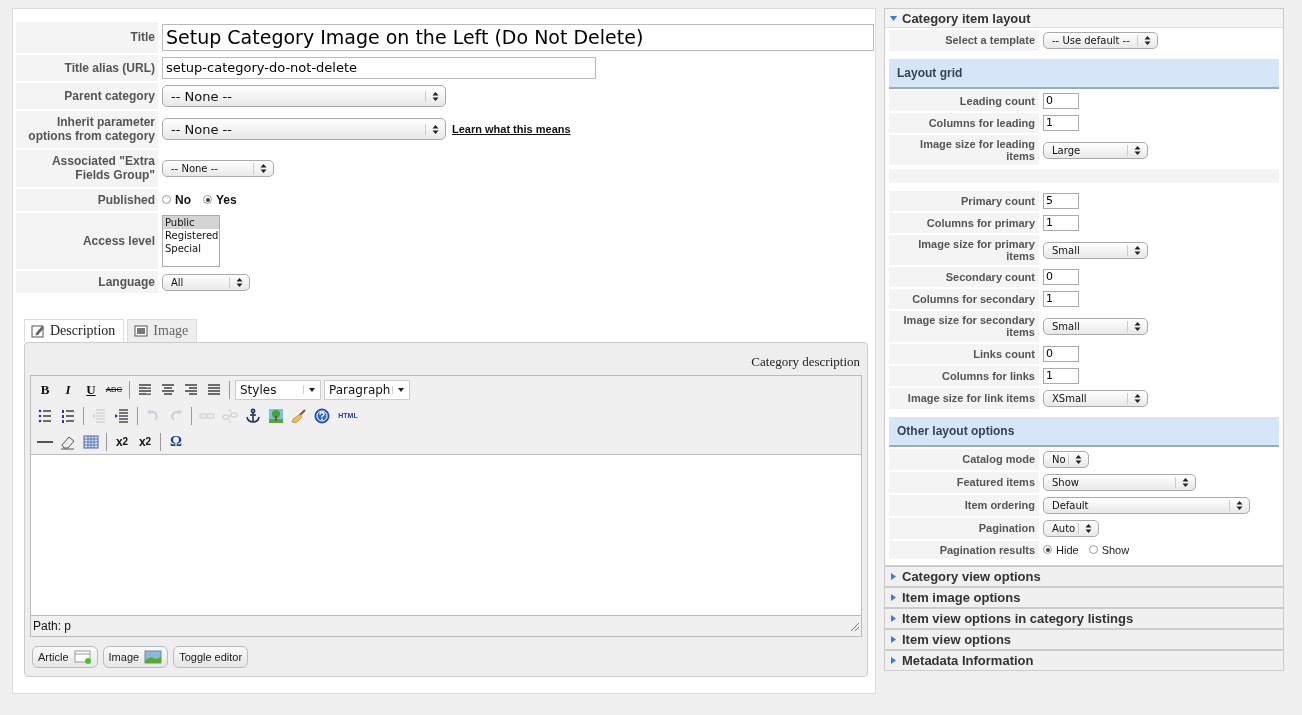 The width and height of the screenshot is (1302, 715). Describe the element at coordinates (68, 389) in the screenshot. I see `toolbar-button: I` at that location.